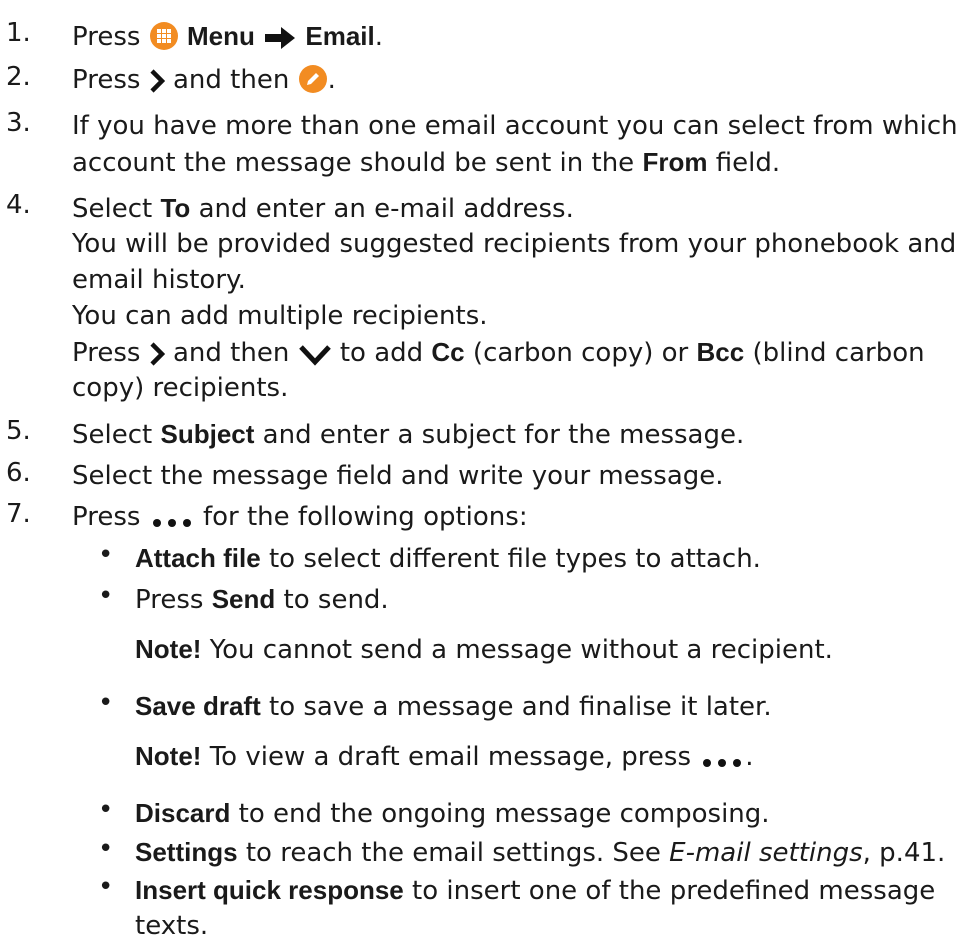  I want to click on bcc-label: Bcc, so click(720, 352).